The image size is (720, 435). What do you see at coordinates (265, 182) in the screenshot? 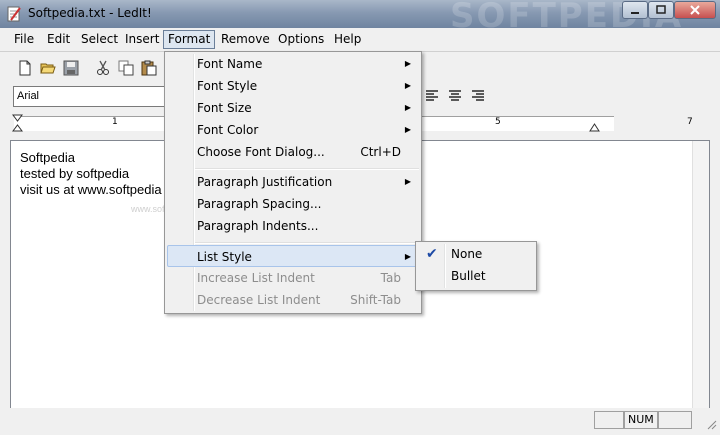
I see `menu-item-label: Paragraph Justification` at bounding box center [265, 182].